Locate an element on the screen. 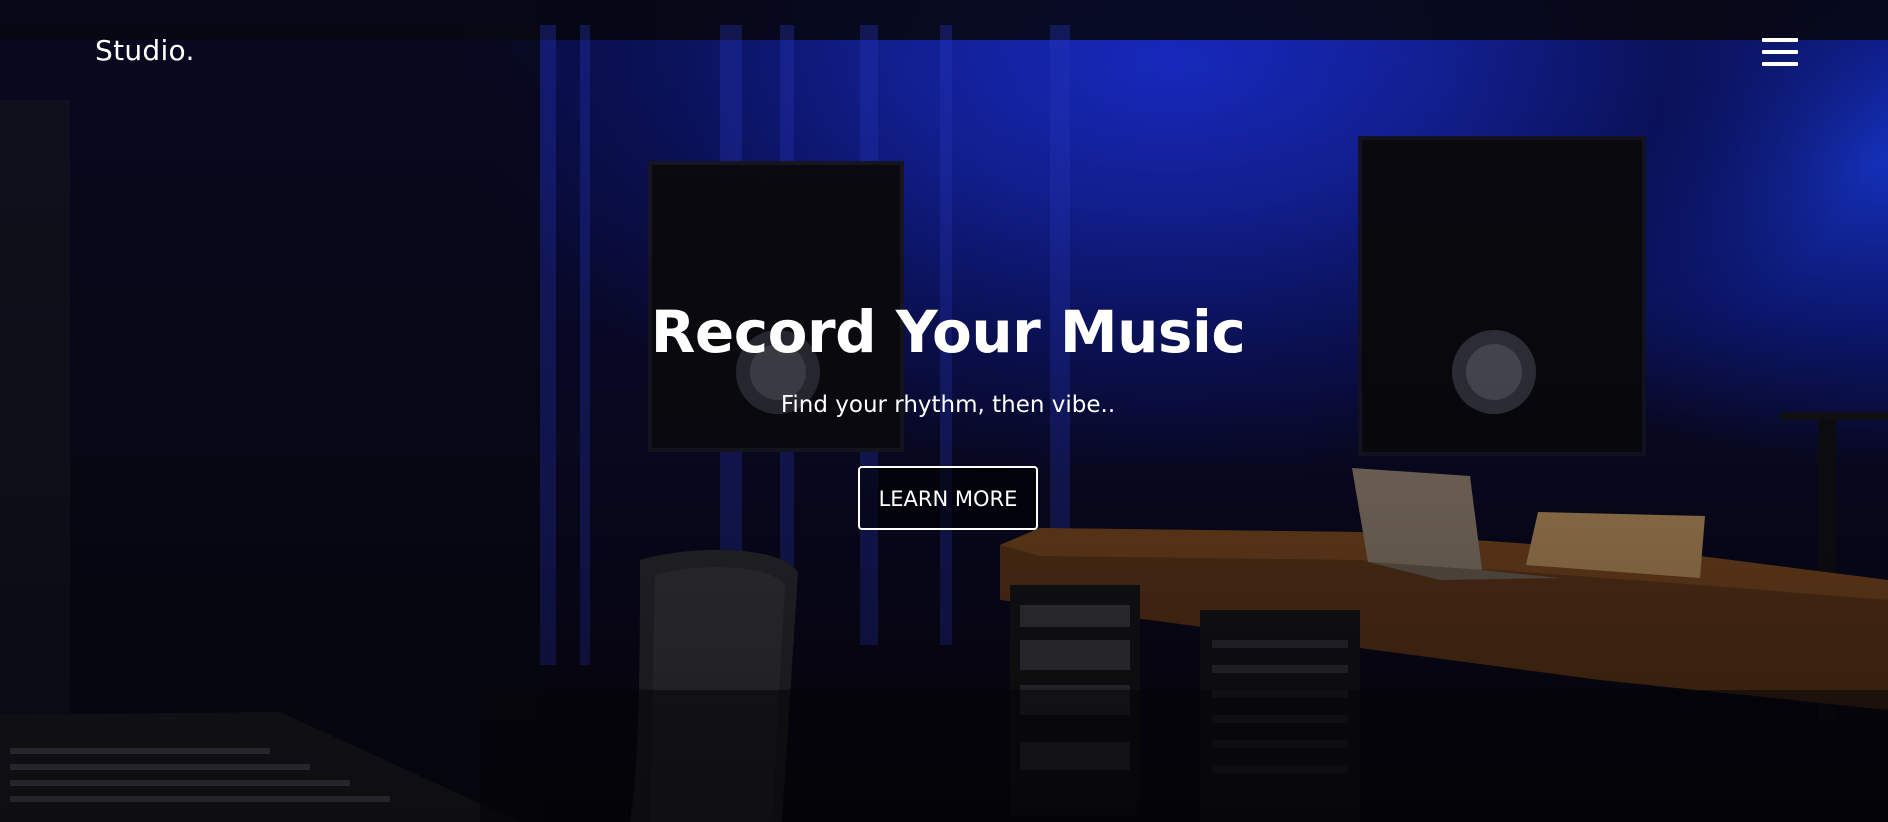 This screenshot has width=1888, height=822. site-logo: Studio. is located at coordinates (145, 50).